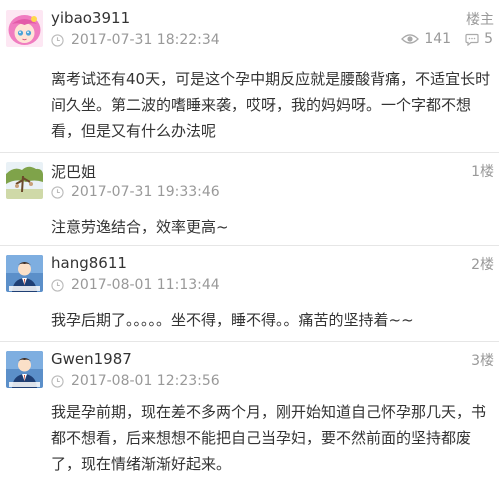 This screenshot has height=477, width=499. I want to click on post-stats: 141 5, so click(447, 39).